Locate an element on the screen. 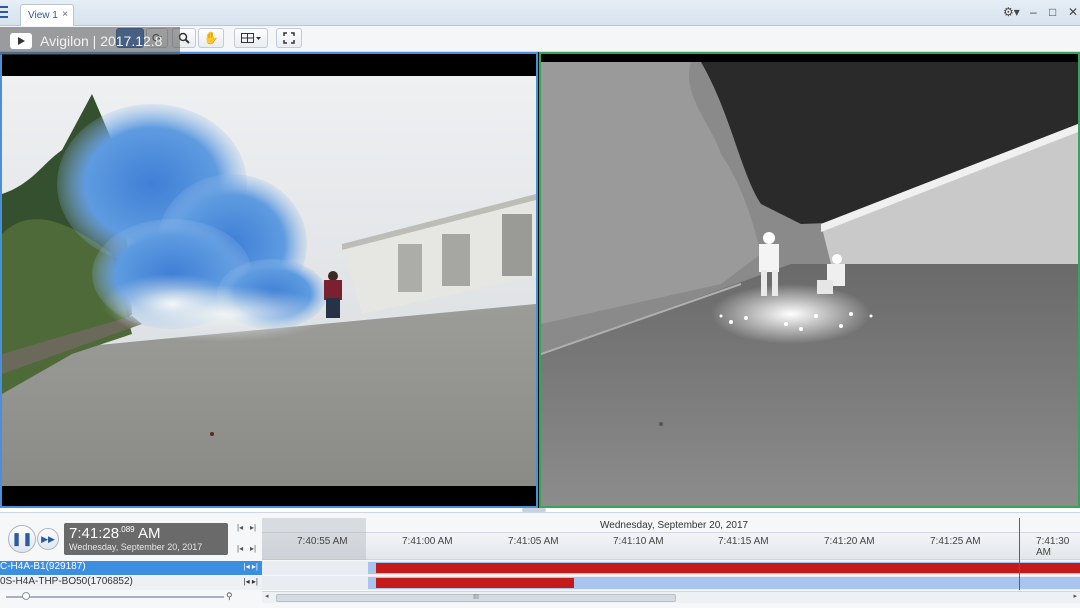 The image size is (1080, 608). camera-row-selected: C-H4A-B1(929187) |◂ ▸| is located at coordinates (131, 568).